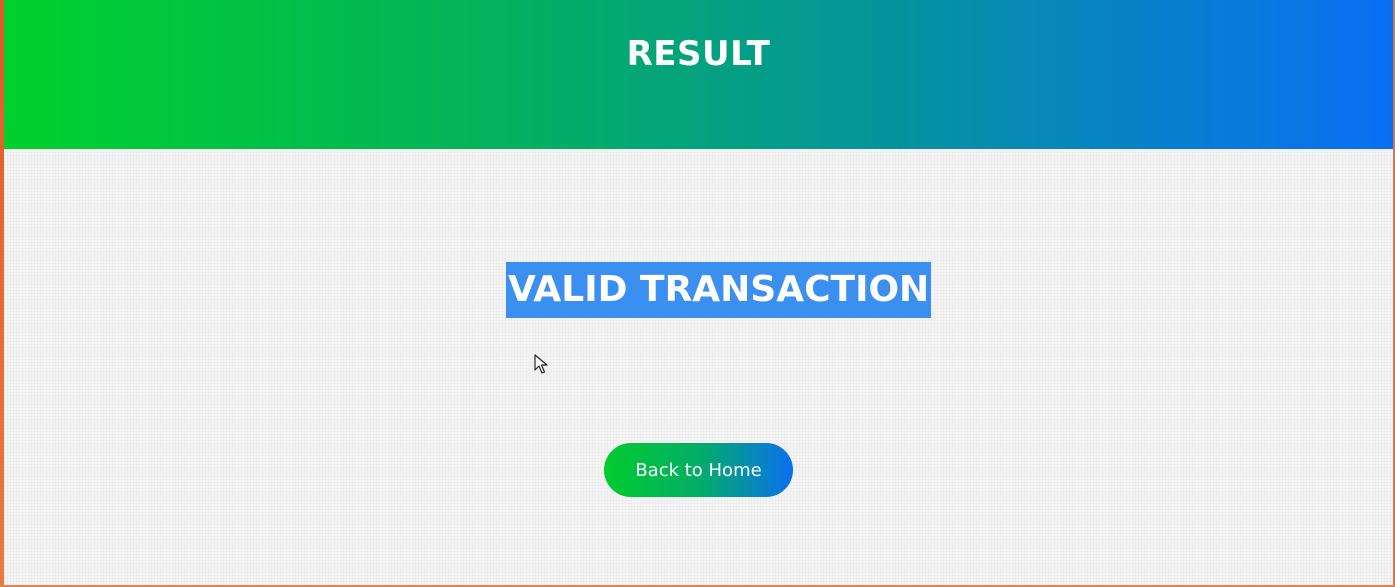 This screenshot has width=1395, height=587. I want to click on page-title: RESULT, so click(698, 54).